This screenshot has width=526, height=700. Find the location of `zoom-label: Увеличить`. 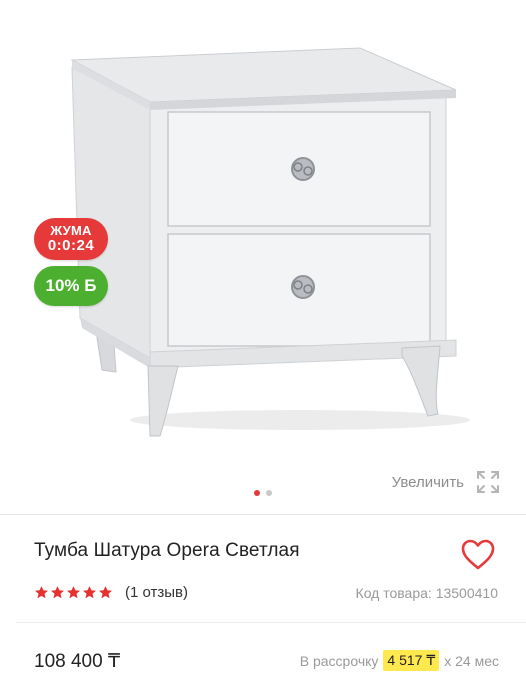

zoom-label: Увеличить is located at coordinates (427, 482).